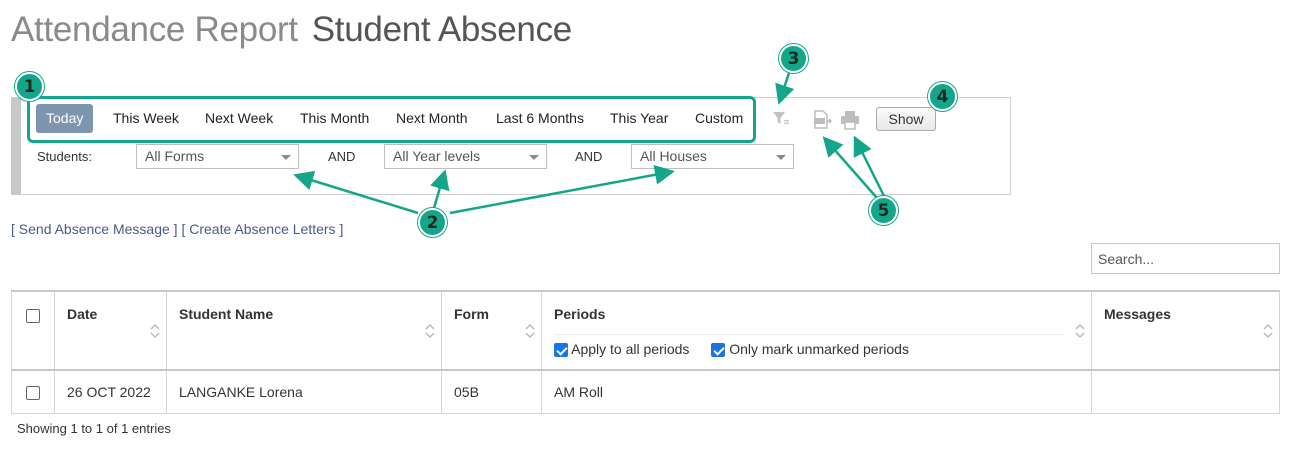  Describe the element at coordinates (883, 210) in the screenshot. I see `callout-marker: 5` at that location.